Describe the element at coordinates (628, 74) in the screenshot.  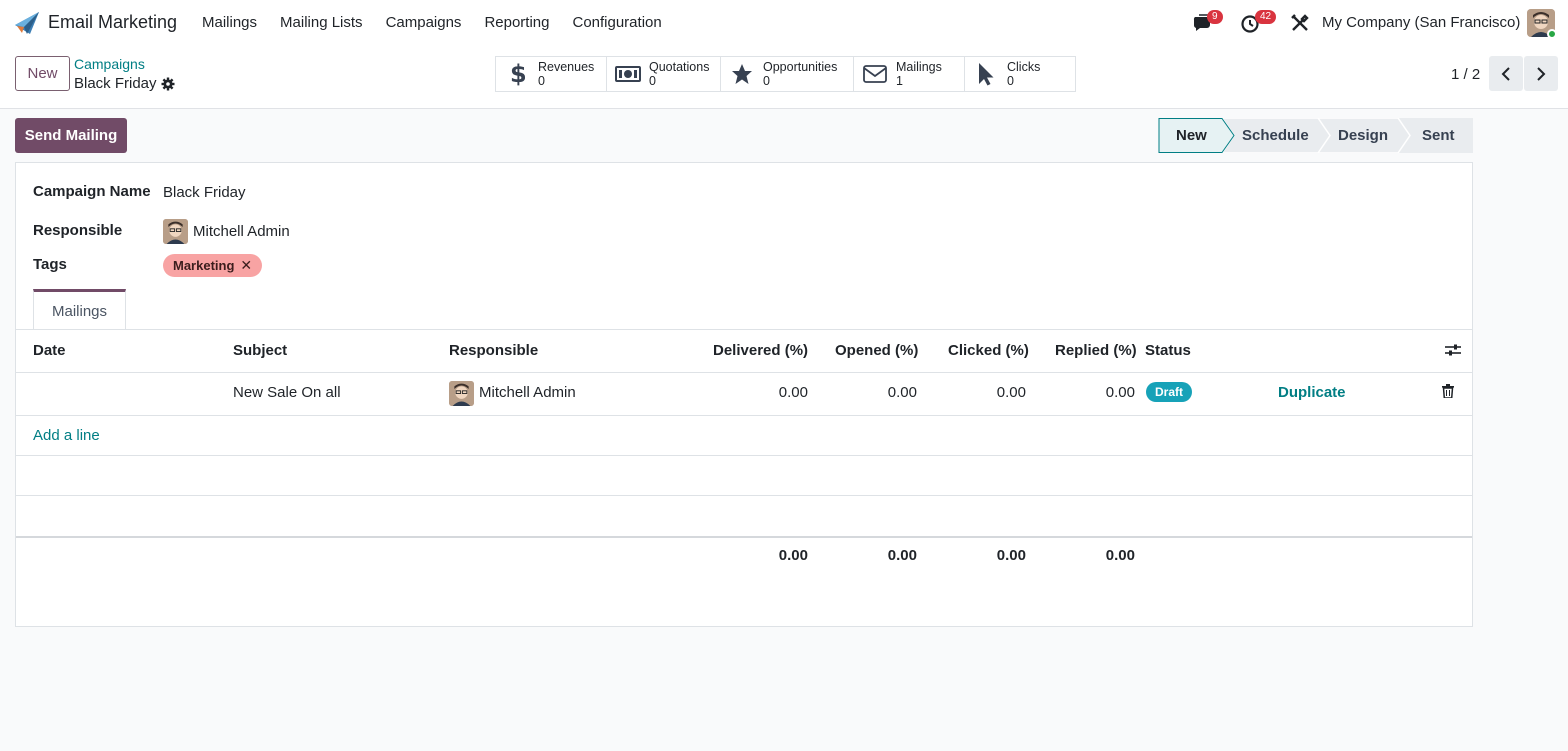
I see `banknote-icon` at that location.